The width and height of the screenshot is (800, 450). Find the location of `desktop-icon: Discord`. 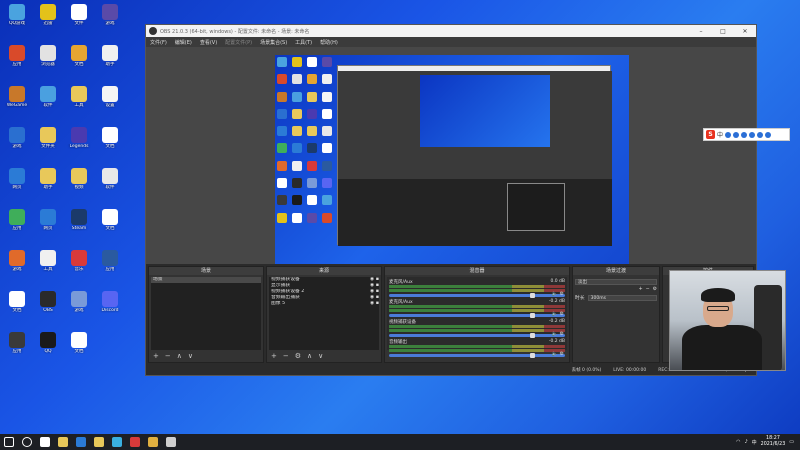

desktop-icon: Discord is located at coordinates (110, 307).